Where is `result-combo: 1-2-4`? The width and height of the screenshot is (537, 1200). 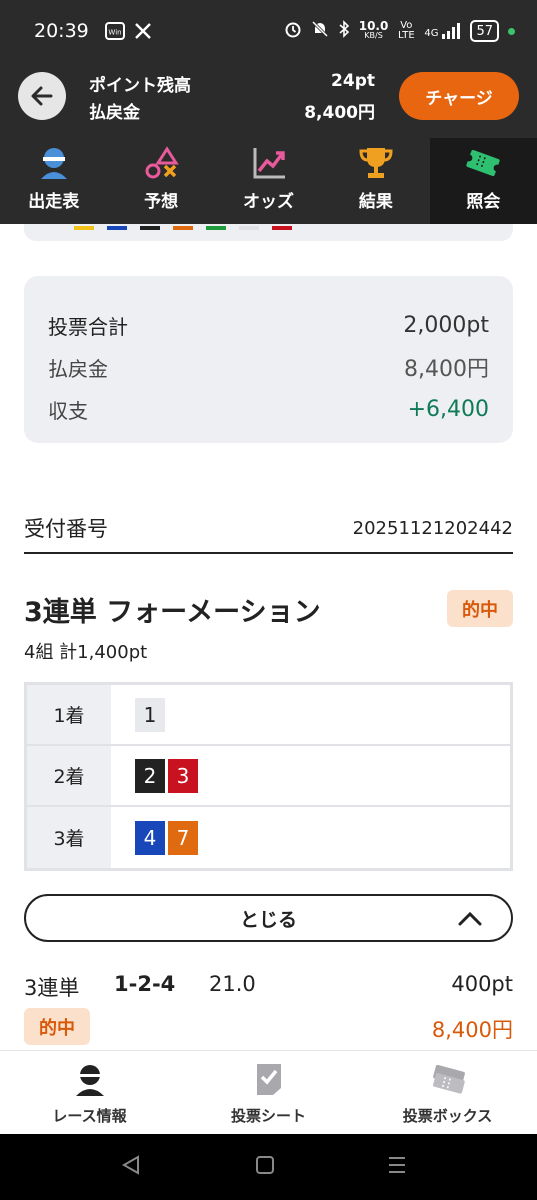
result-combo: 1-2-4 is located at coordinates (145, 984).